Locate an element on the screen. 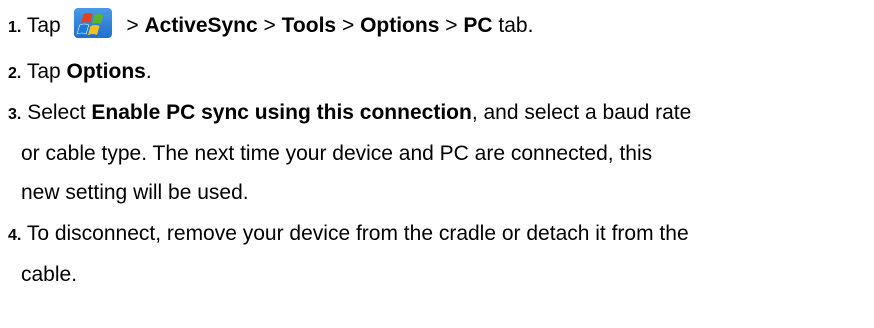 This screenshot has height=328, width=874. step-2: 2. Tap Options. is located at coordinates (438, 72).